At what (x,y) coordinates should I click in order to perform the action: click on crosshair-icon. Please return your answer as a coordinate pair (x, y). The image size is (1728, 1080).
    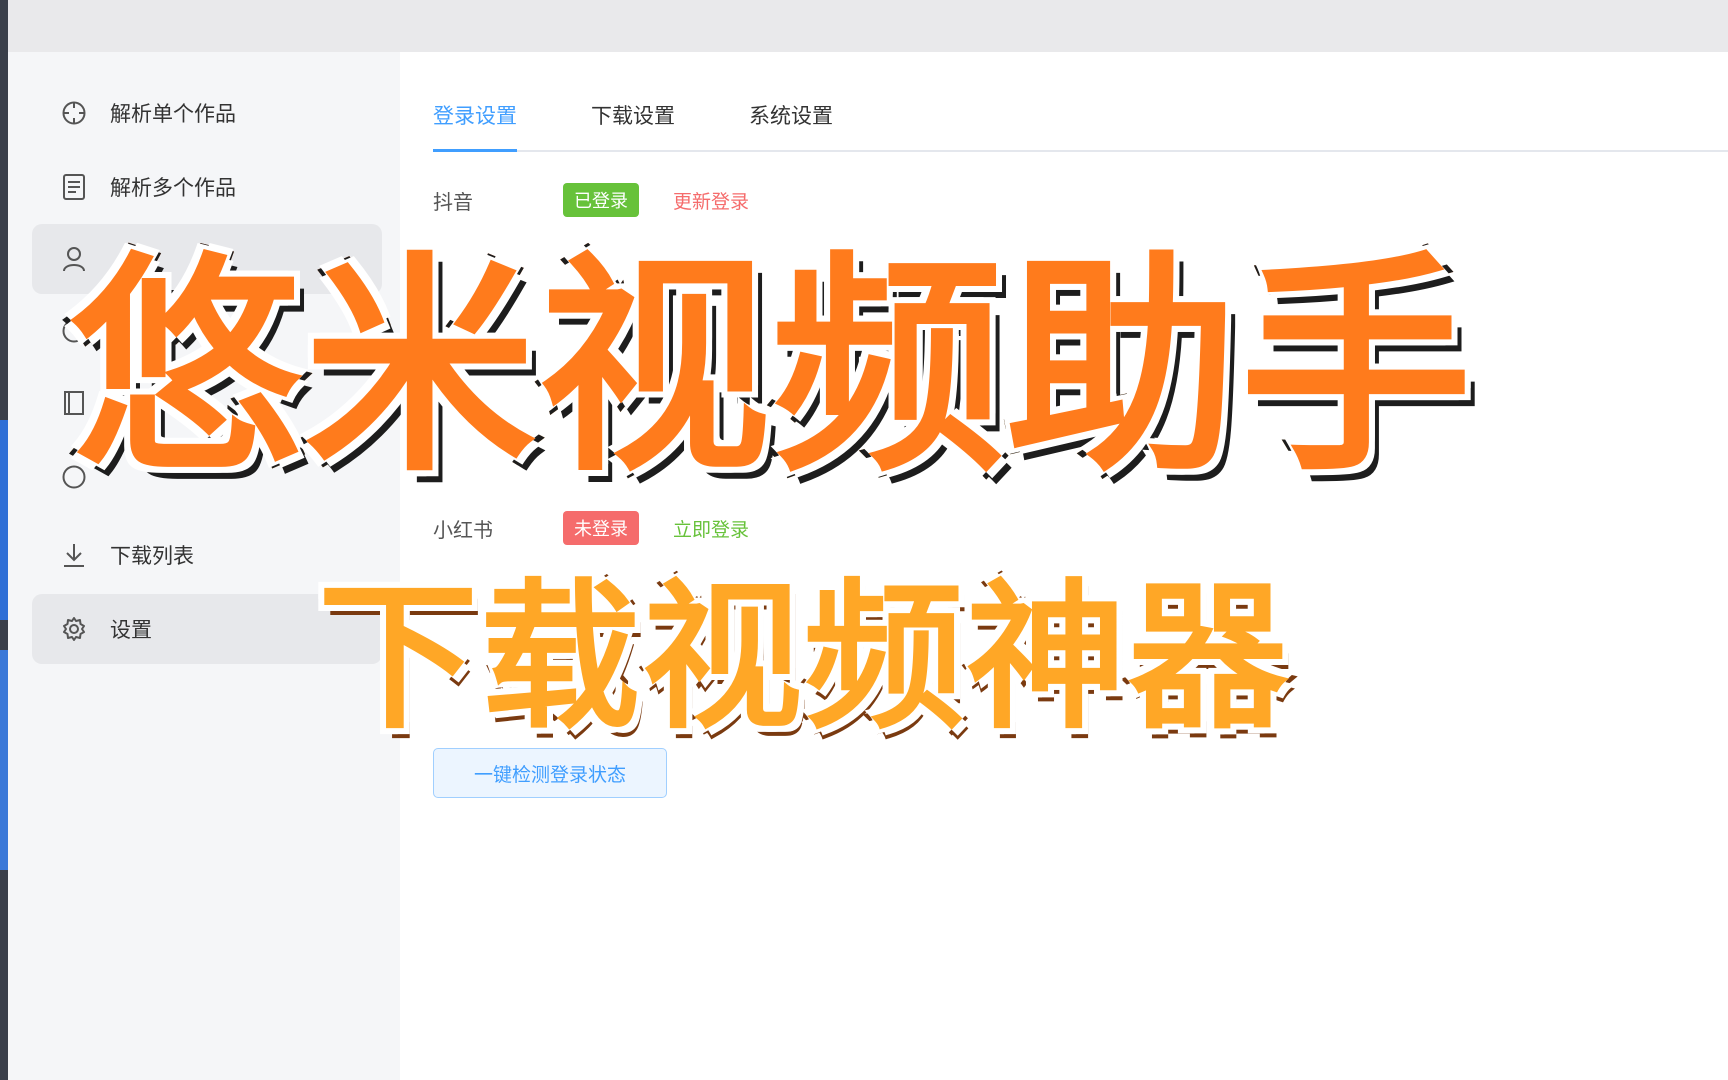
    Looking at the image, I should click on (74, 113).